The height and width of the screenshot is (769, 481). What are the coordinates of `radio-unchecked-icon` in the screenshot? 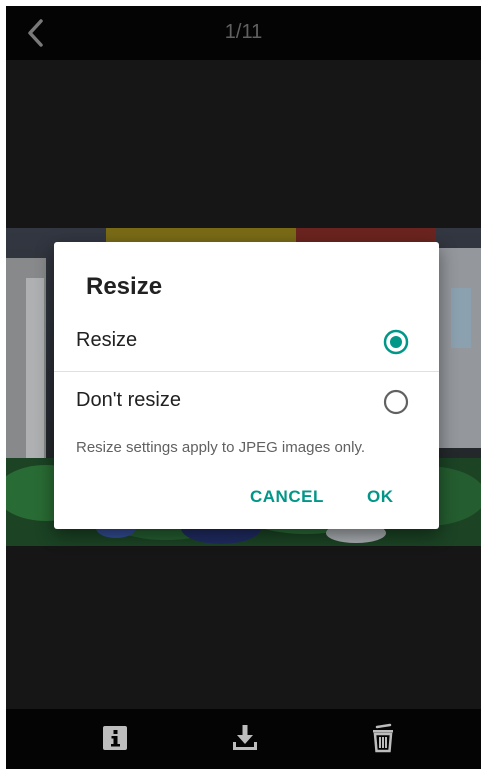 It's located at (396, 402).